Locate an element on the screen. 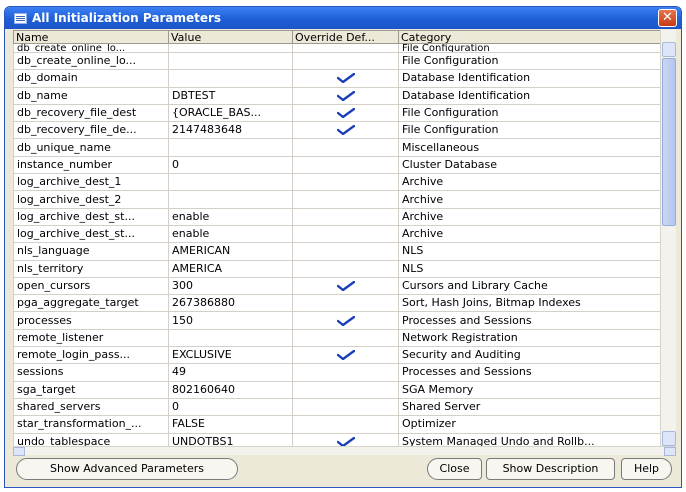  help-button: Help is located at coordinates (646, 469).